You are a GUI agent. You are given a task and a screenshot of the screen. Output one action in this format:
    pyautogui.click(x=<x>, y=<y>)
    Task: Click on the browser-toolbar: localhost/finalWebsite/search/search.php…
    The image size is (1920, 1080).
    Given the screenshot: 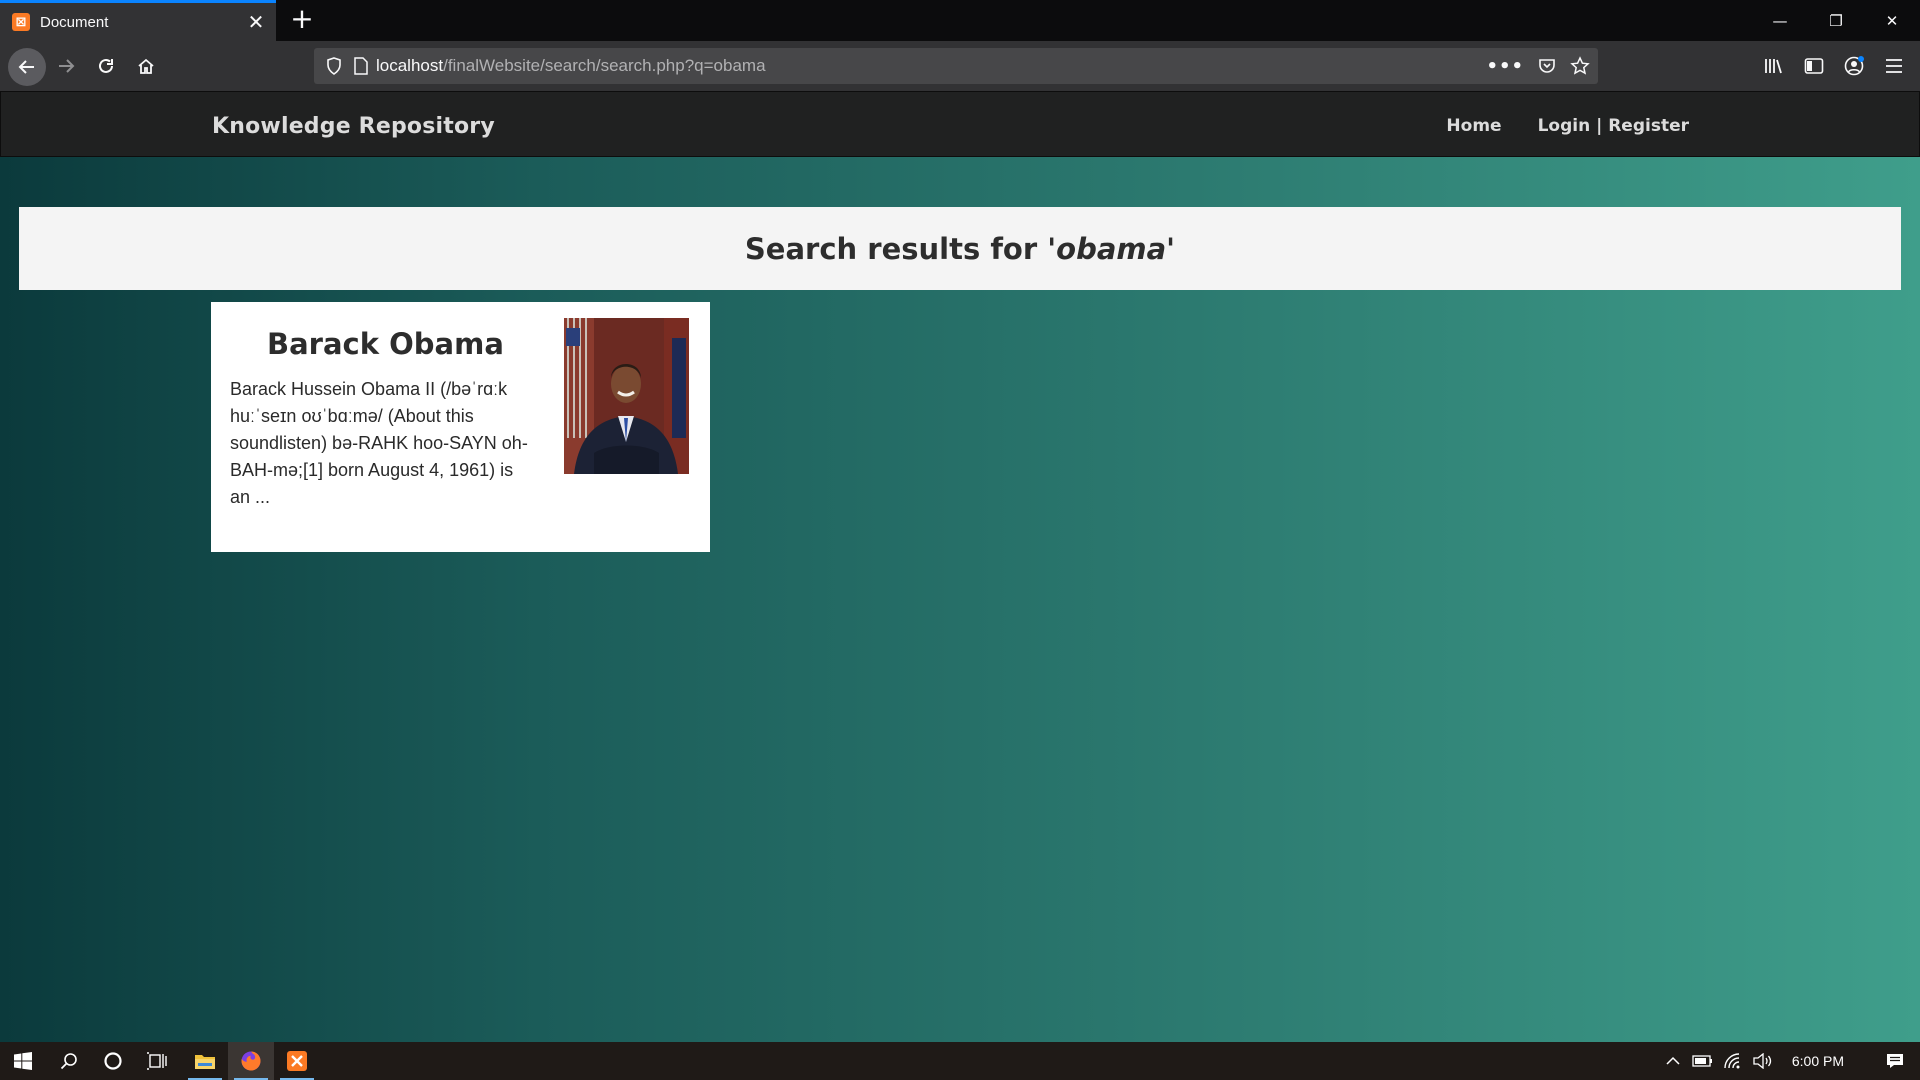 What is the action you would take?
    pyautogui.click(x=960, y=66)
    